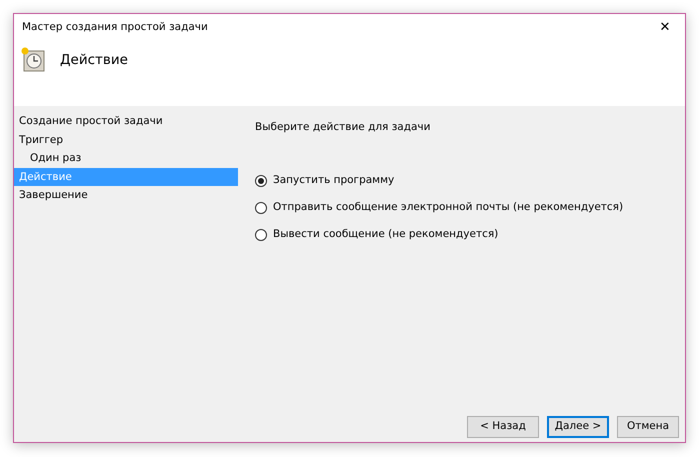 This screenshot has width=699, height=457. Describe the element at coordinates (448, 208) in the screenshot. I see `radio-label: Отправить сообщение электронной почты (не рекомендуется)` at that location.